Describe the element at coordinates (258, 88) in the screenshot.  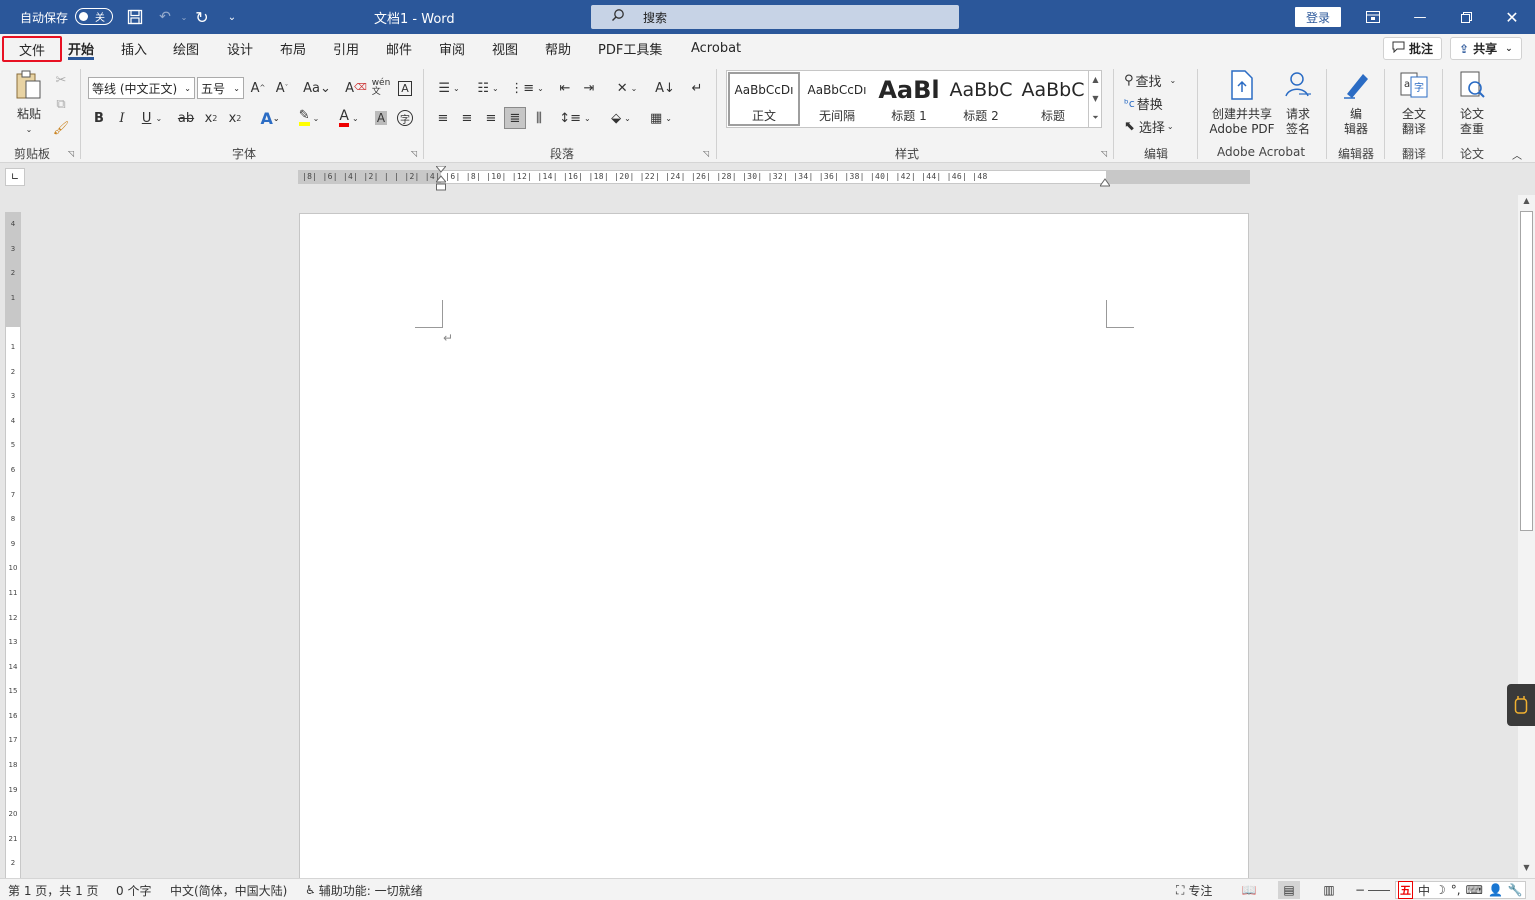
I see `grow-font-icon: A ^` at that location.